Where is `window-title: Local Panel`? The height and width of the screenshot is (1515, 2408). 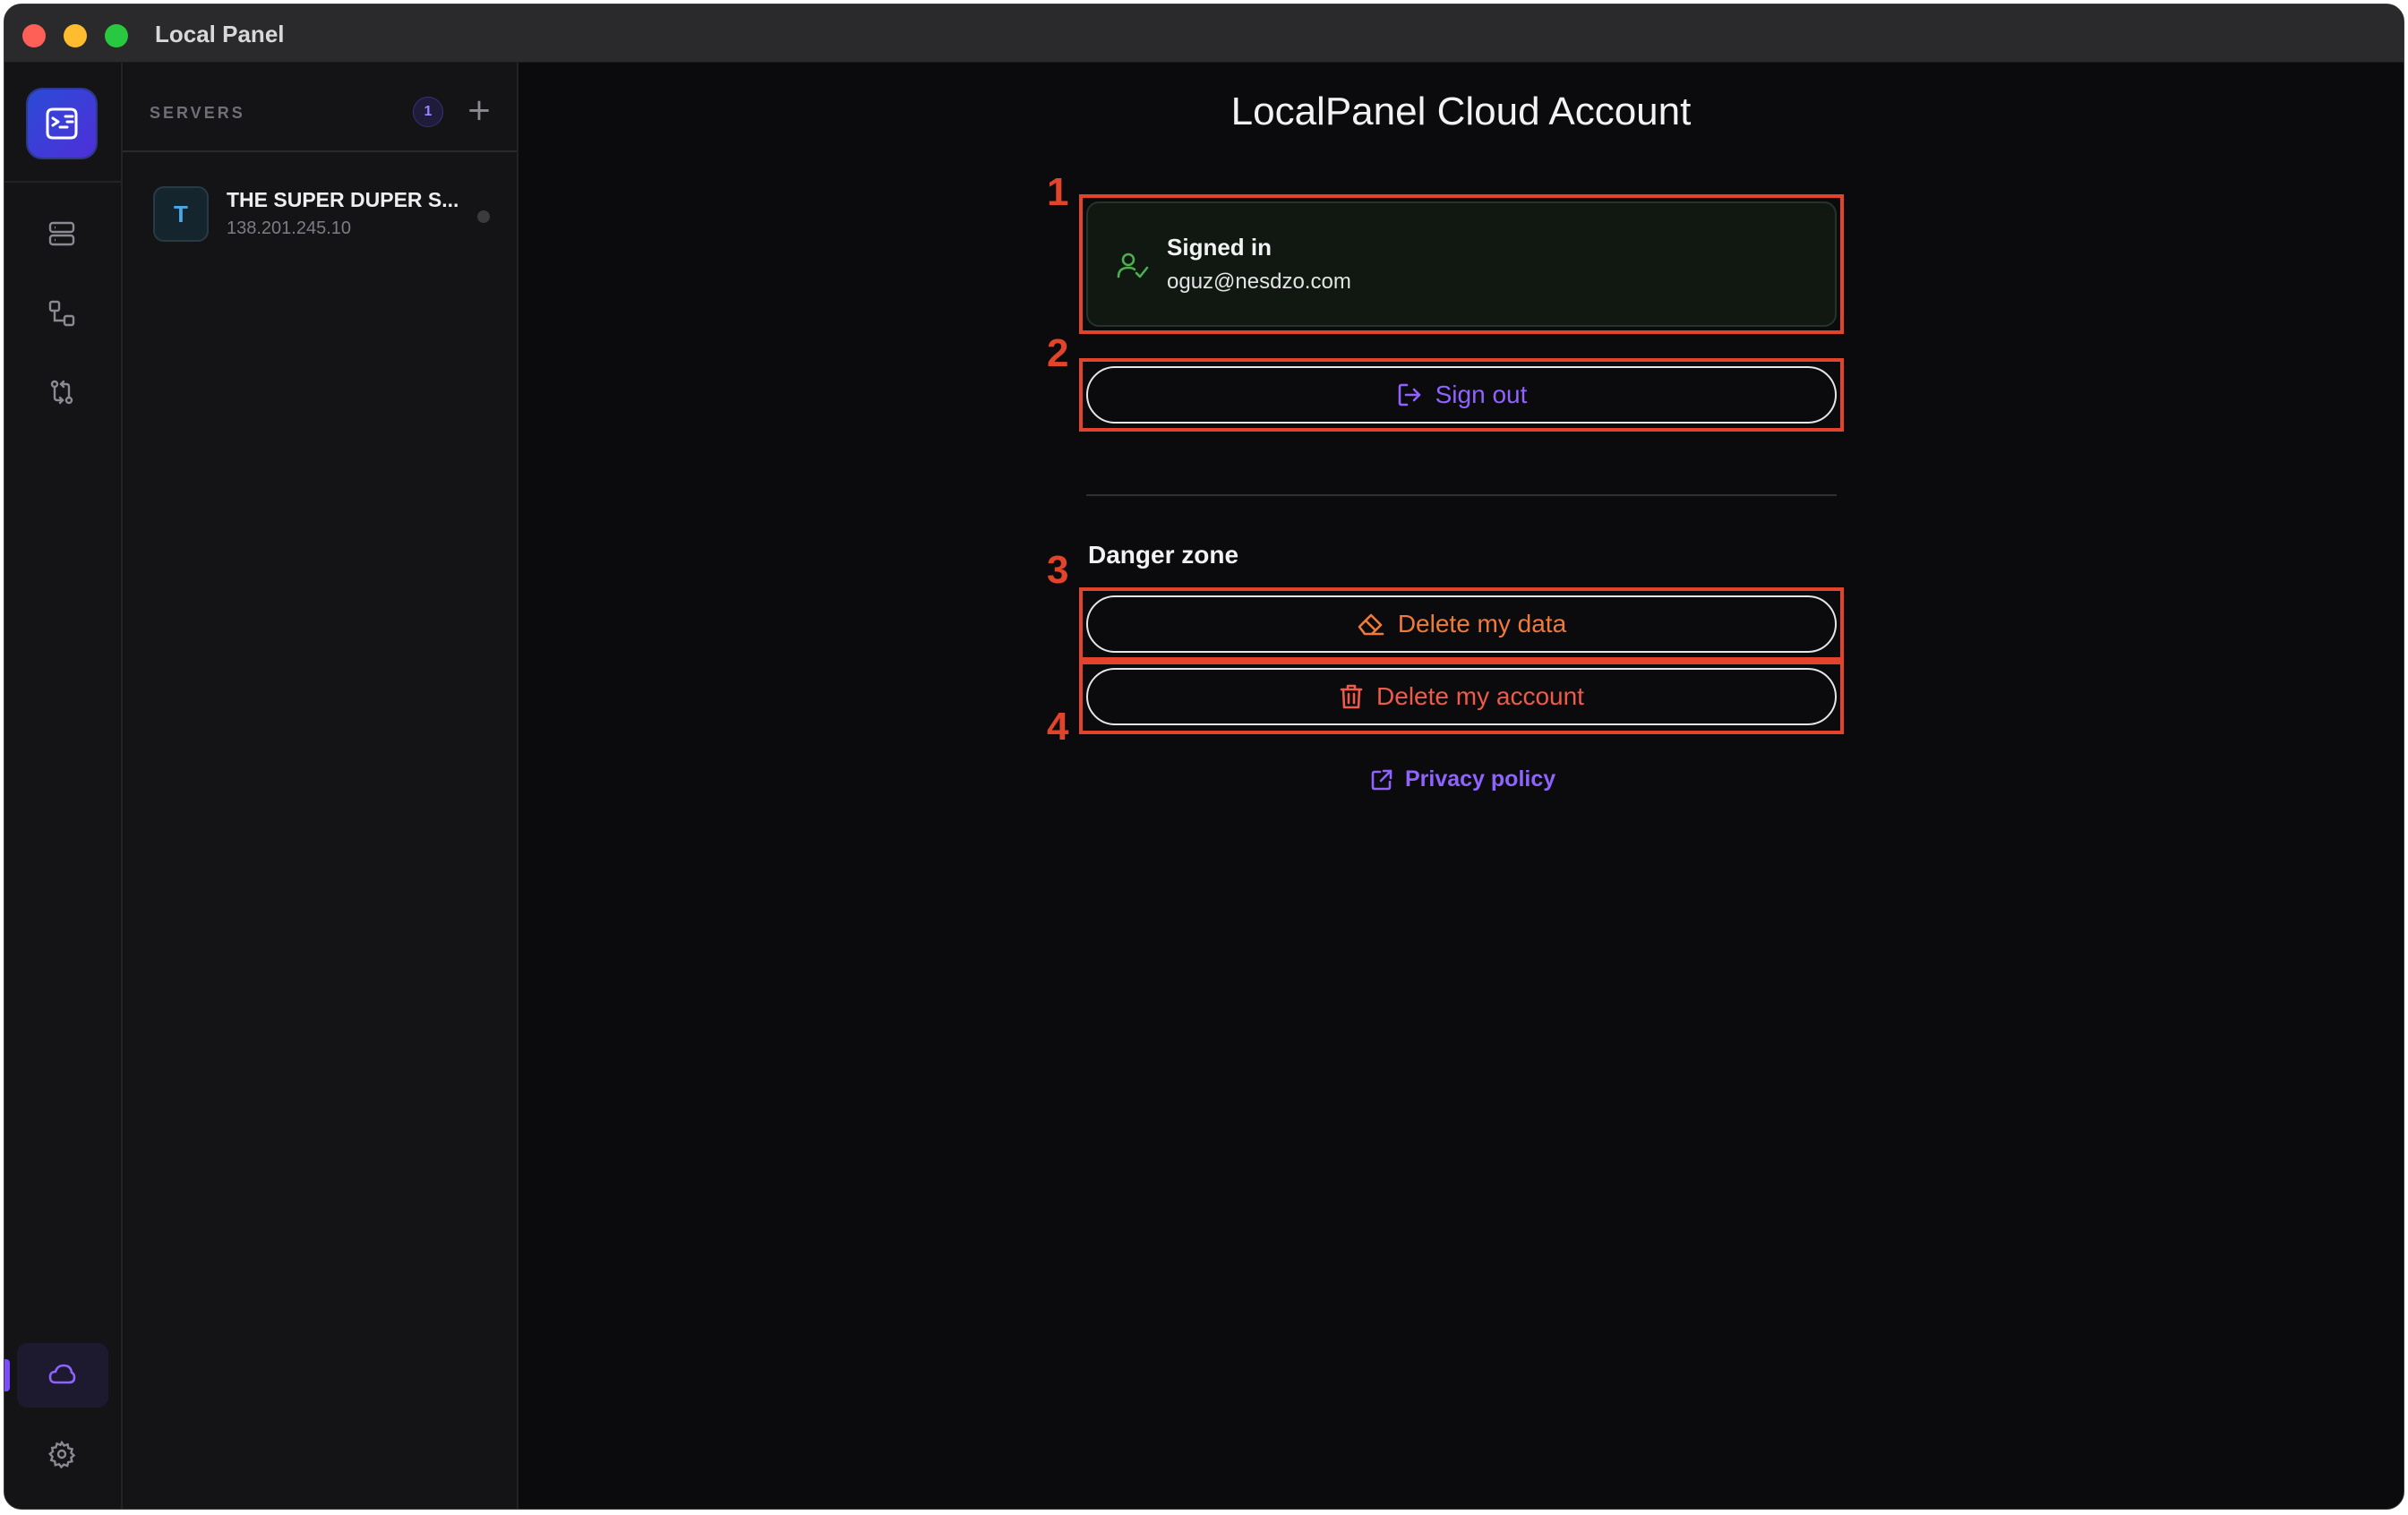
window-title: Local Panel is located at coordinates (220, 34).